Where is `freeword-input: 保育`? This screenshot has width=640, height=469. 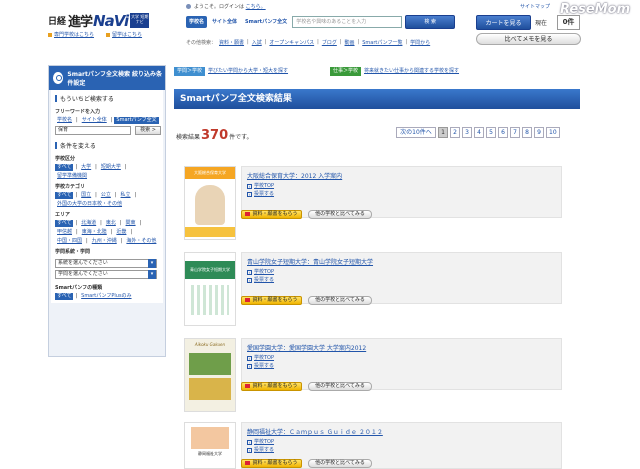
freeword-input: 保育 is located at coordinates (93, 130).